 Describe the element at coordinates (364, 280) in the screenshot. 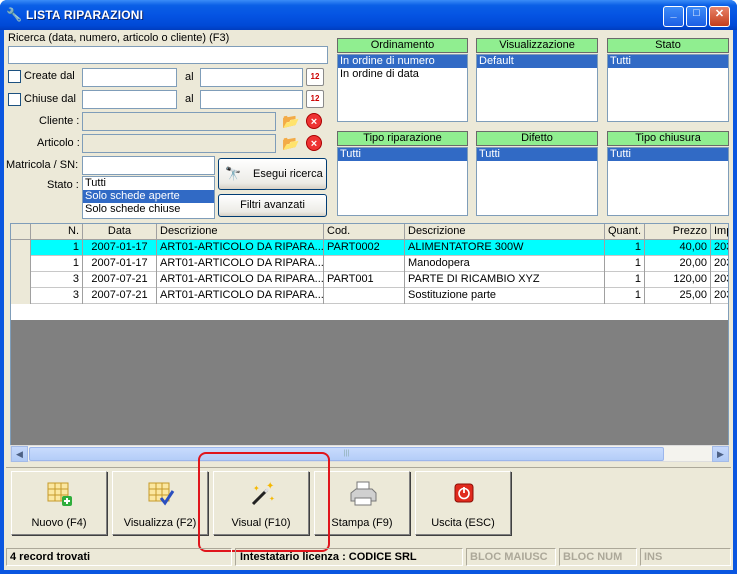

I see `table-cell: PART001` at that location.